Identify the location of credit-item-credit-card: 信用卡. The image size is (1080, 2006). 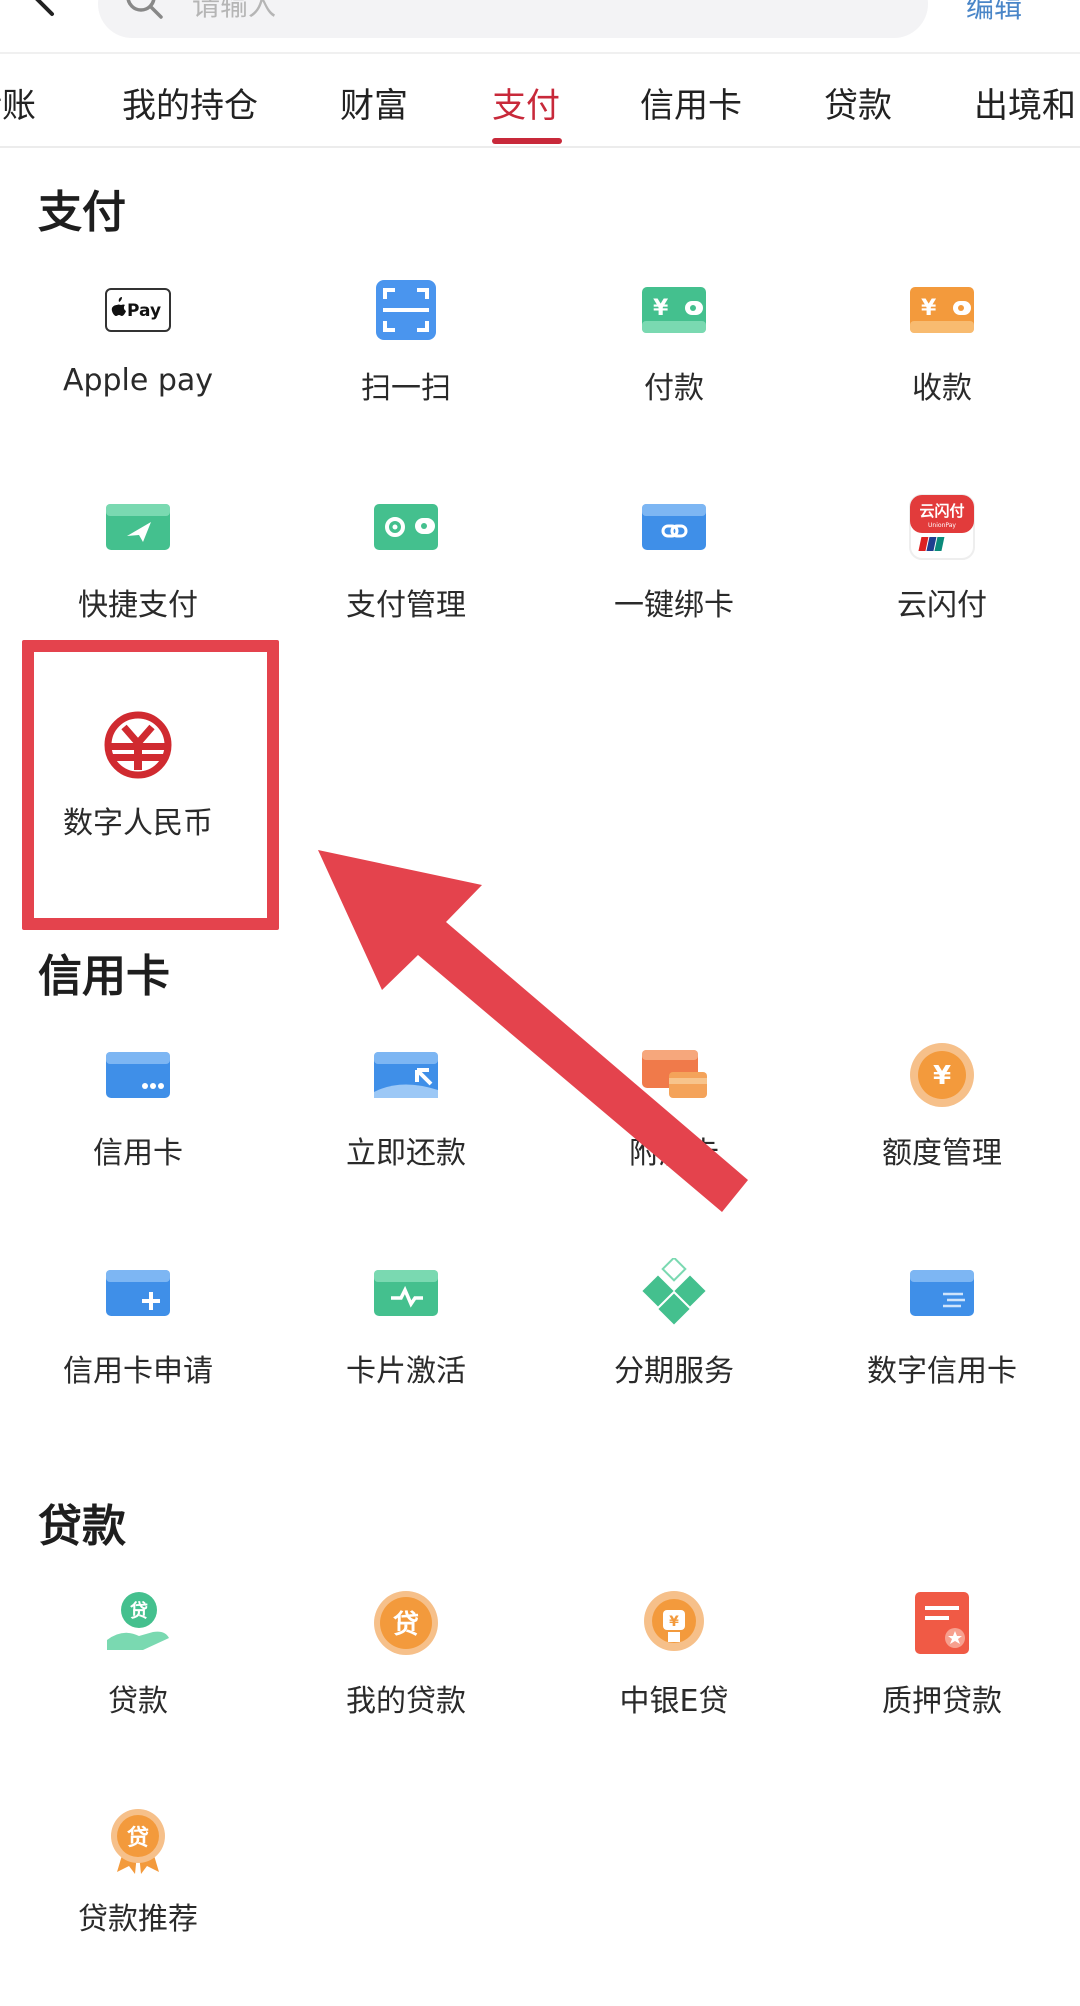
(138, 1140).